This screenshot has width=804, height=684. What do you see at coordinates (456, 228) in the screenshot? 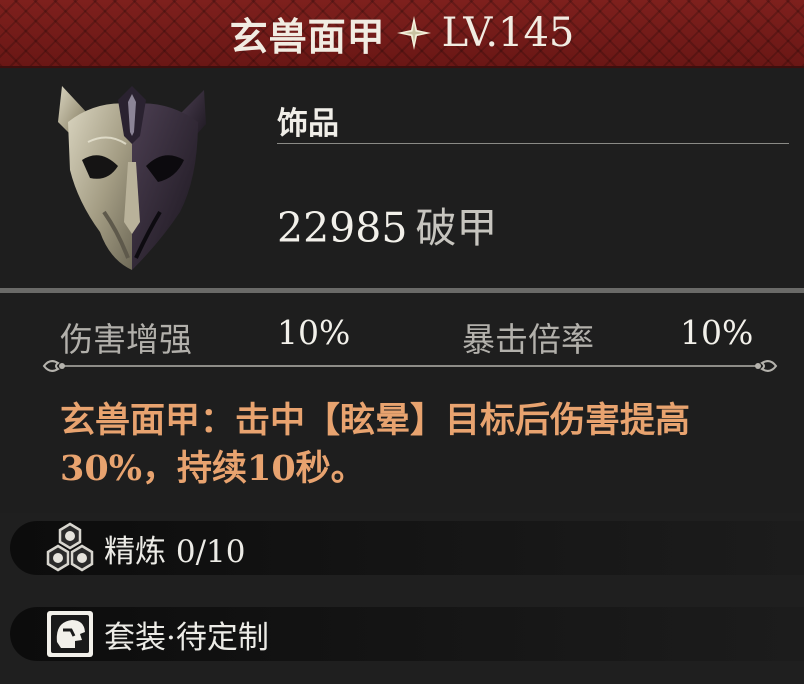
I see `main-stat-name: 破甲` at bounding box center [456, 228].